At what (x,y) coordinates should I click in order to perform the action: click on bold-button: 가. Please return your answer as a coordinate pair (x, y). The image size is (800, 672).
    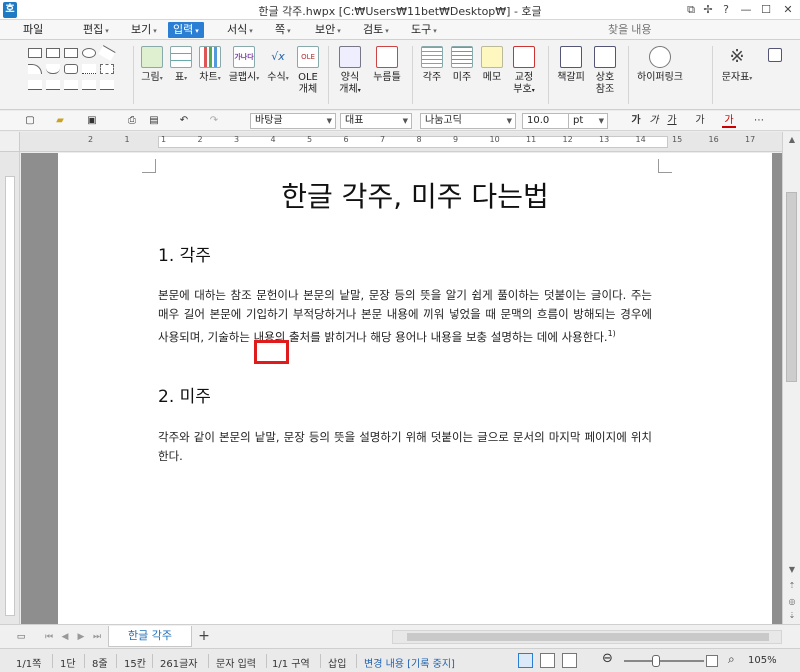
    Looking at the image, I should click on (636, 121).